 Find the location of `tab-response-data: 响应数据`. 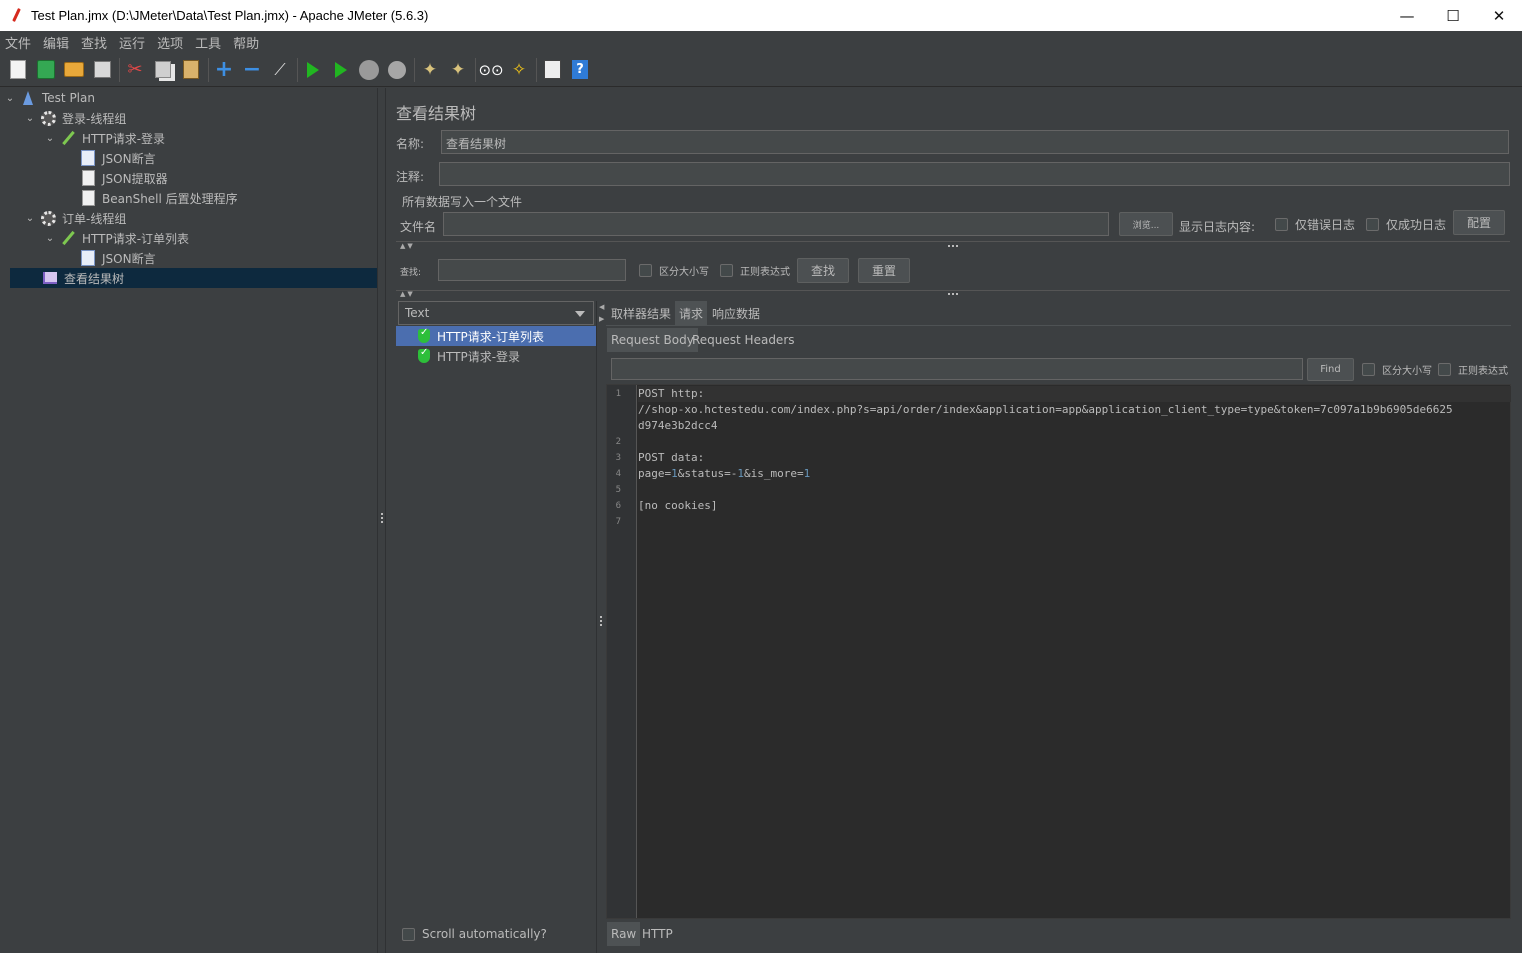

tab-response-data: 响应数据 is located at coordinates (736, 313).